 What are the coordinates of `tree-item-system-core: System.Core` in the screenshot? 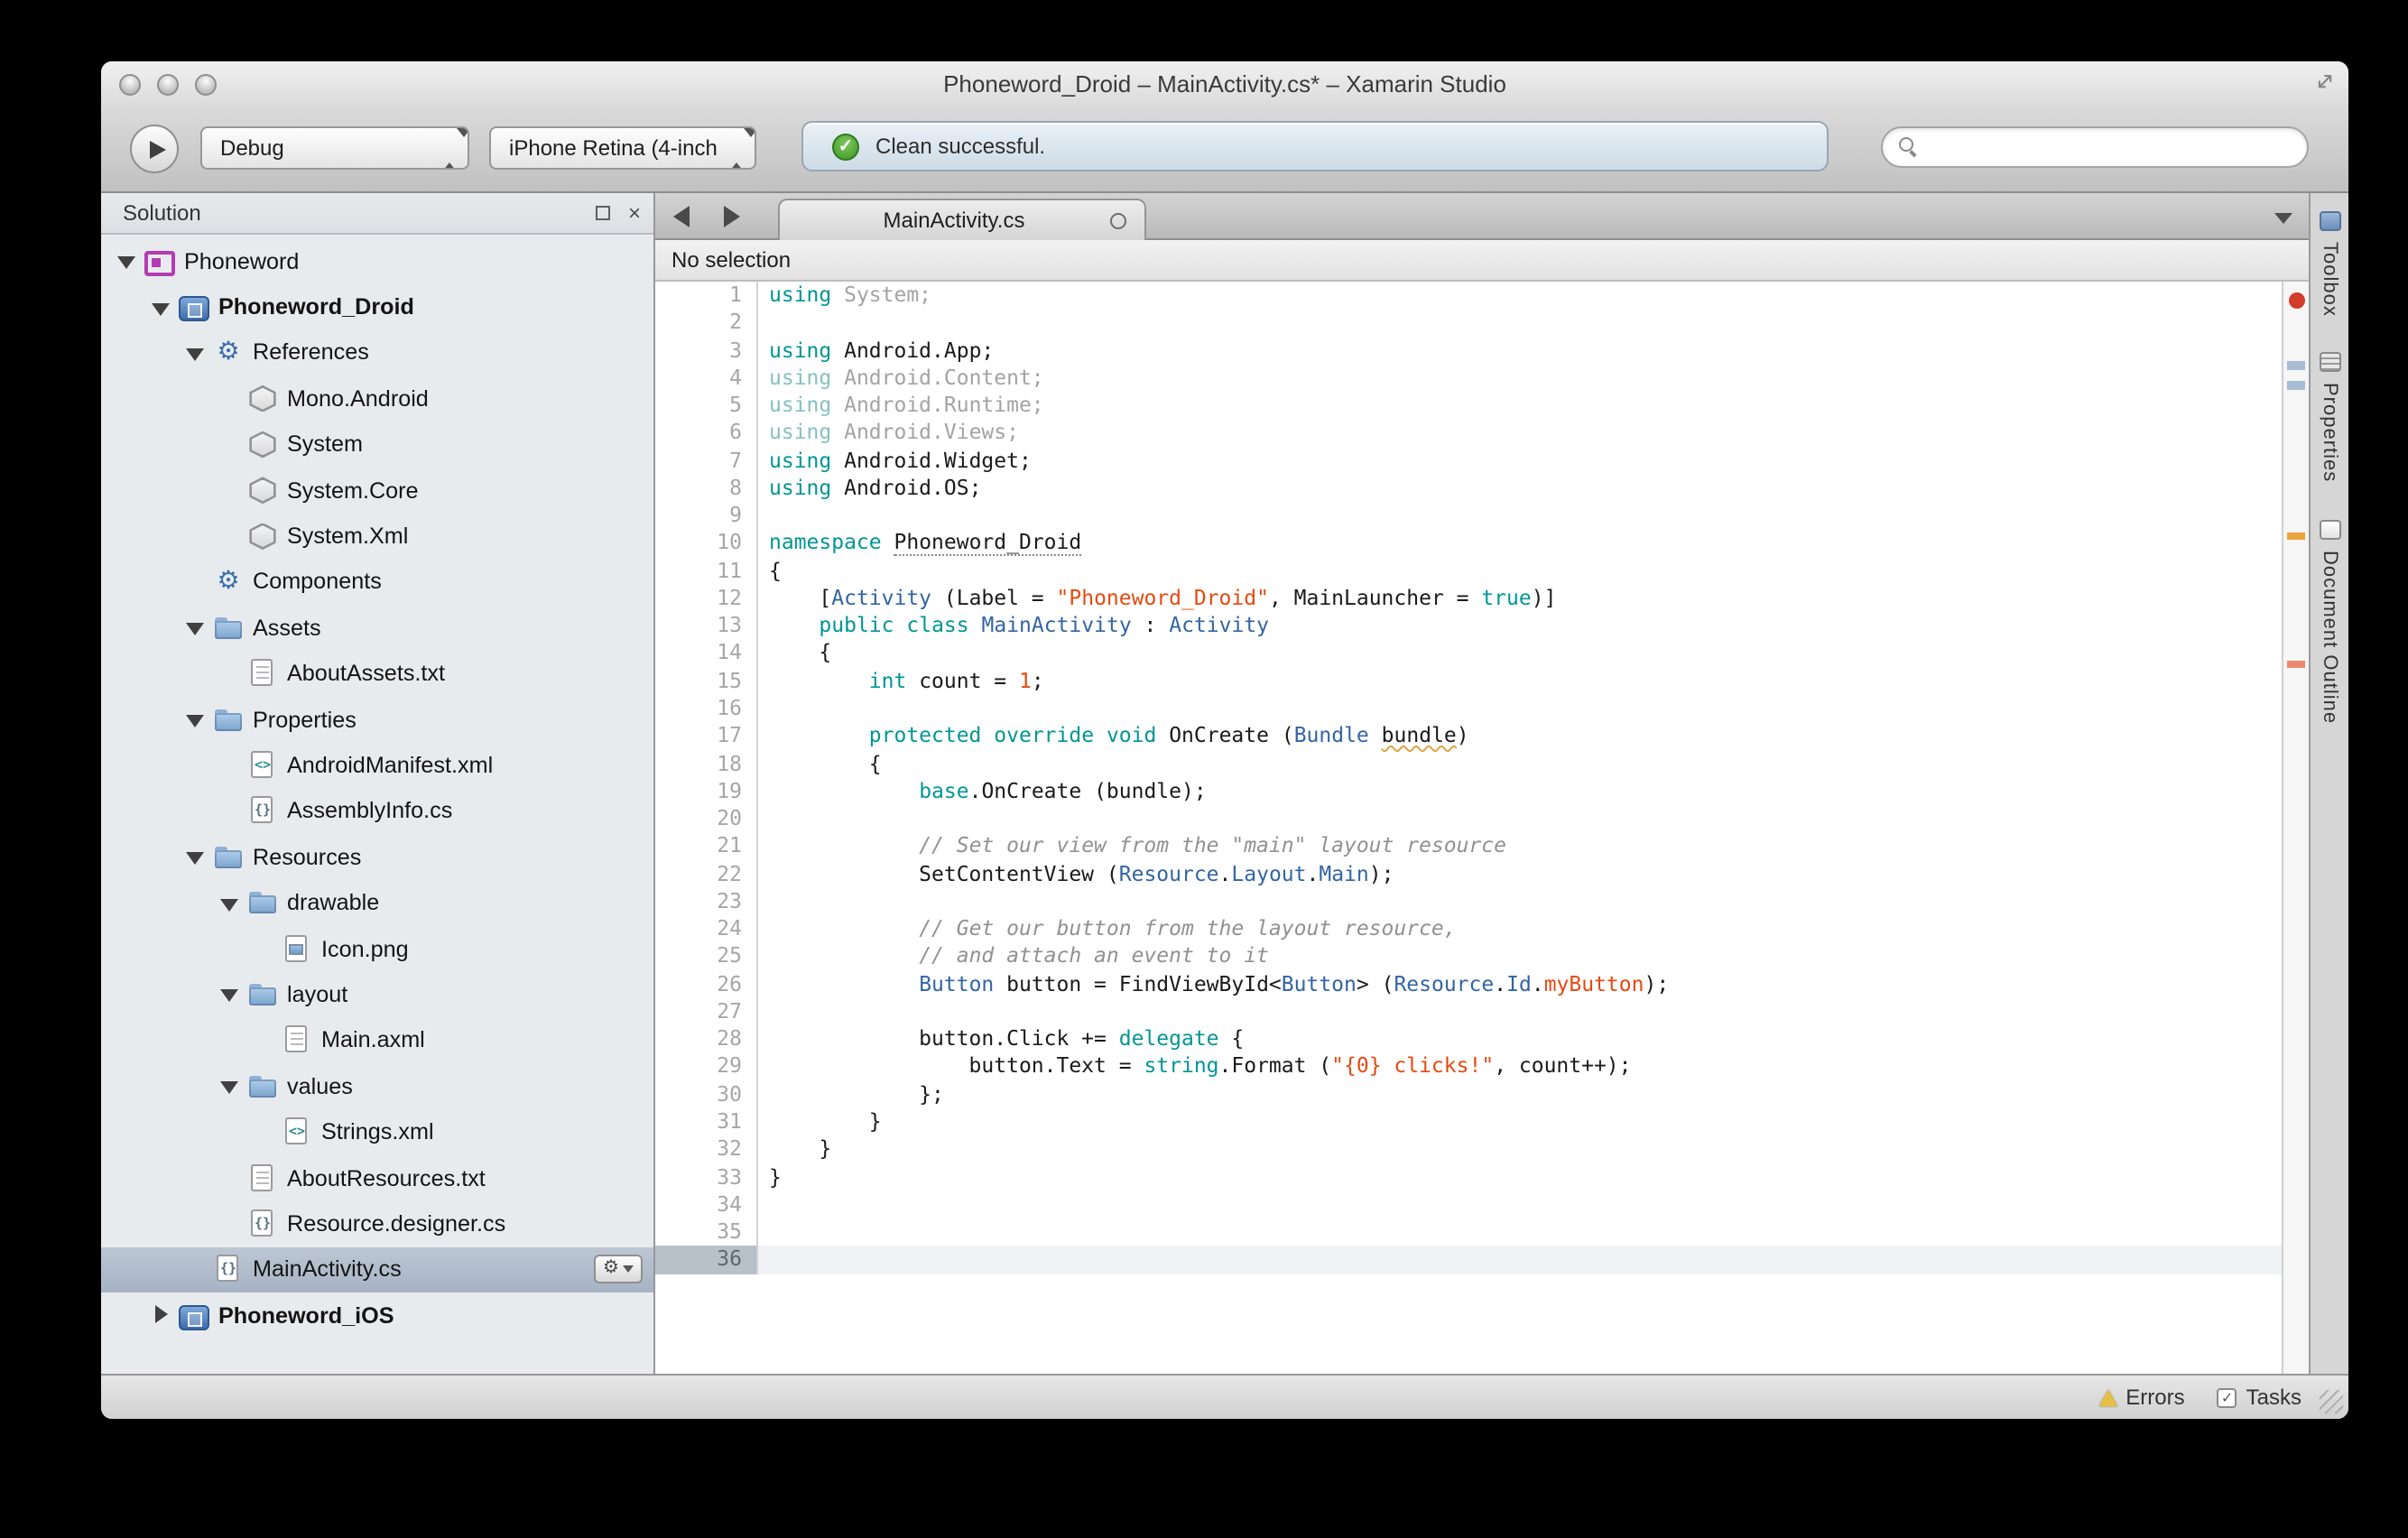 It's located at (377, 491).